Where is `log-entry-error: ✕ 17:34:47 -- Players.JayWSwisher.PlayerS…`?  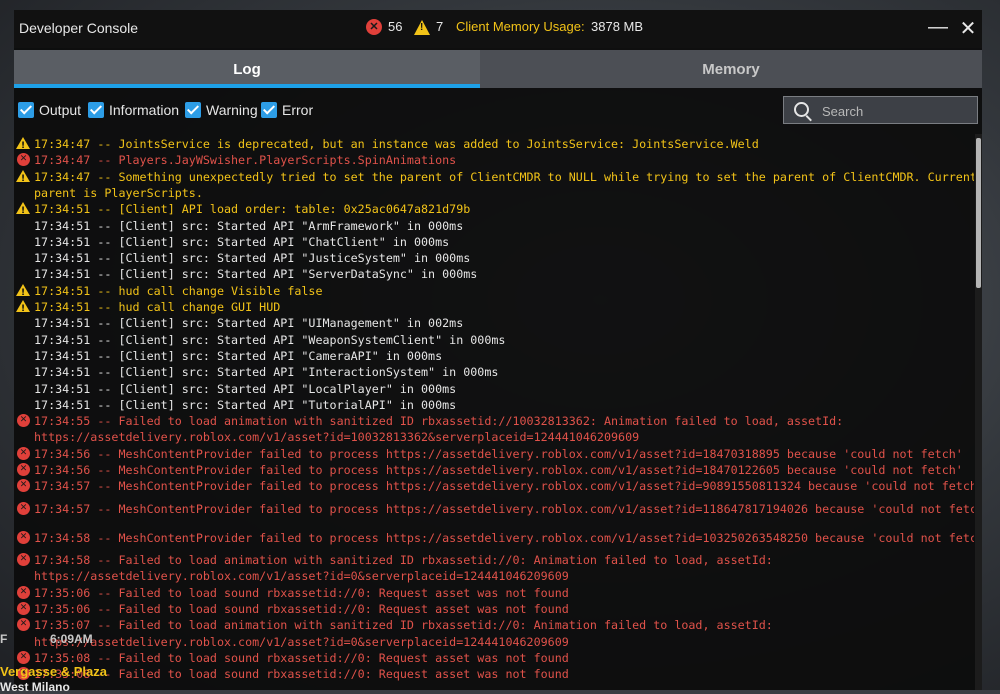 log-entry-error: ✕ 17:34:47 -- Players.JayWSwisher.PlayerS… is located at coordinates (494, 160).